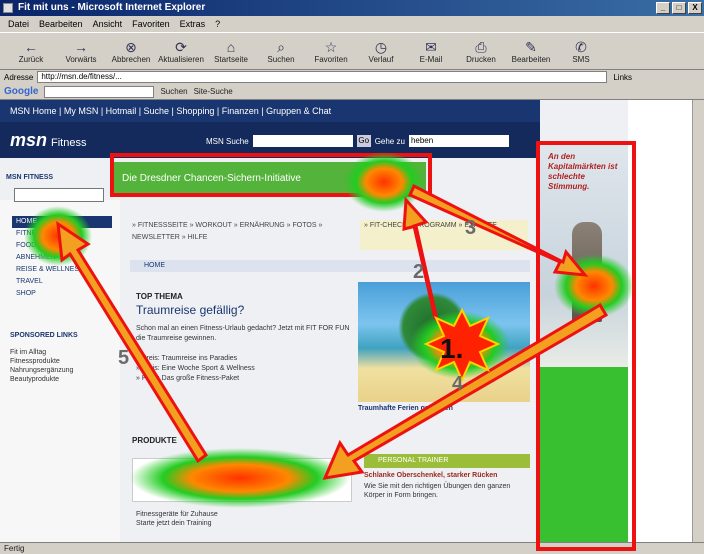 This screenshot has height=554, width=704. I want to click on vertical-scrollbar, so click(698, 321).